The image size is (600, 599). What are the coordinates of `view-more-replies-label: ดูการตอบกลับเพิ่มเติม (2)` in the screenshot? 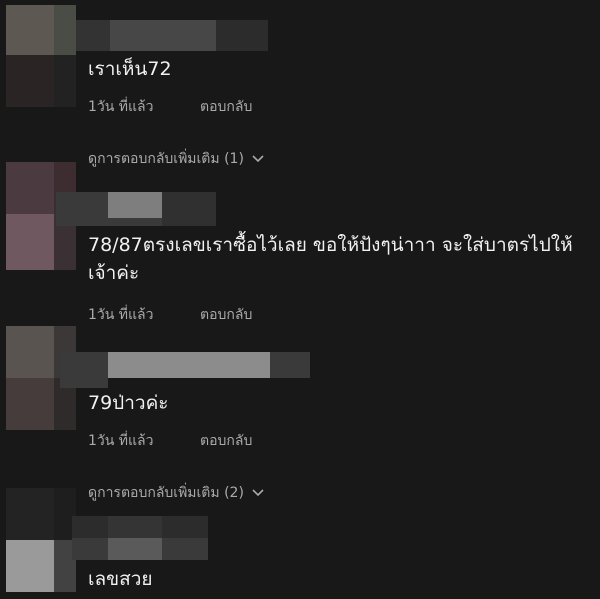 It's located at (166, 493).